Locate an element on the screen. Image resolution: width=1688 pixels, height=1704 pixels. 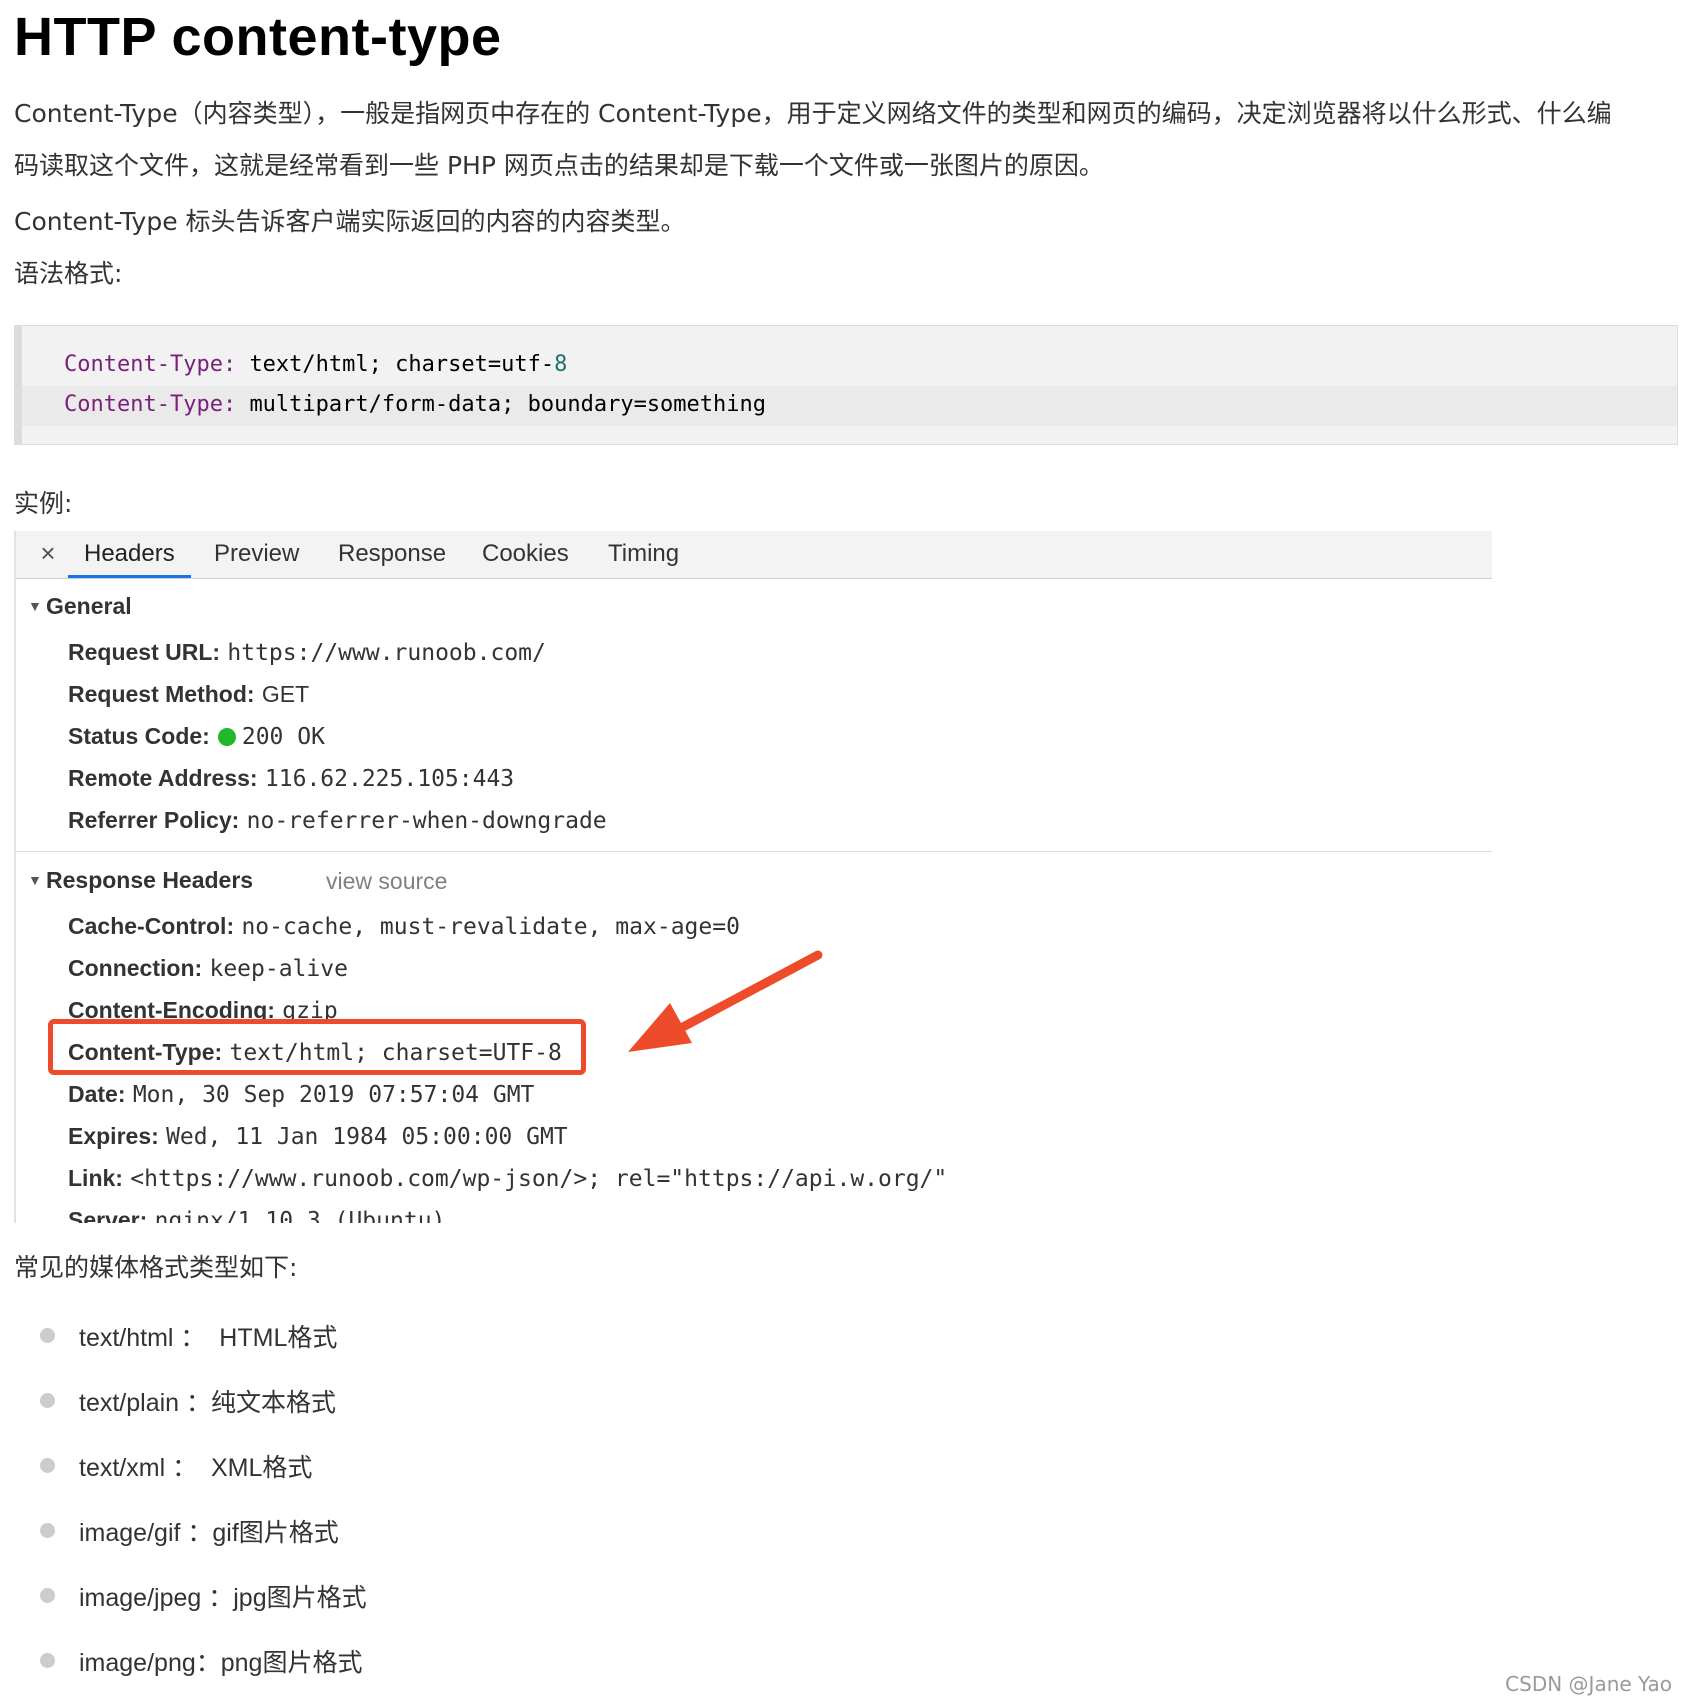
header-row-server: Server: nginx/1.10.3 (Ubuntu) is located at coordinates (256, 1215).